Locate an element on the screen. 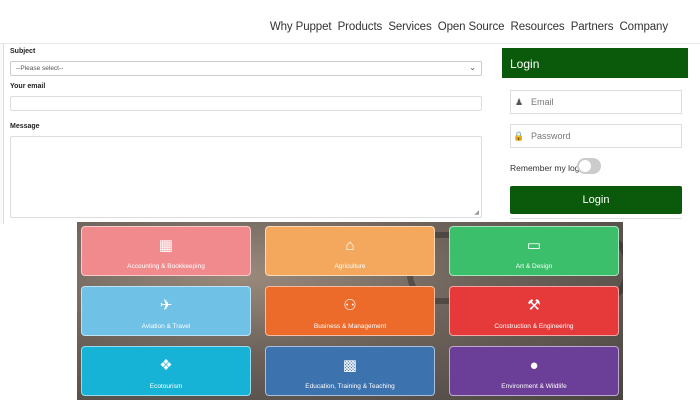 The image size is (700, 400). category-tile-business: ⚇ Business & Management is located at coordinates (350, 311).